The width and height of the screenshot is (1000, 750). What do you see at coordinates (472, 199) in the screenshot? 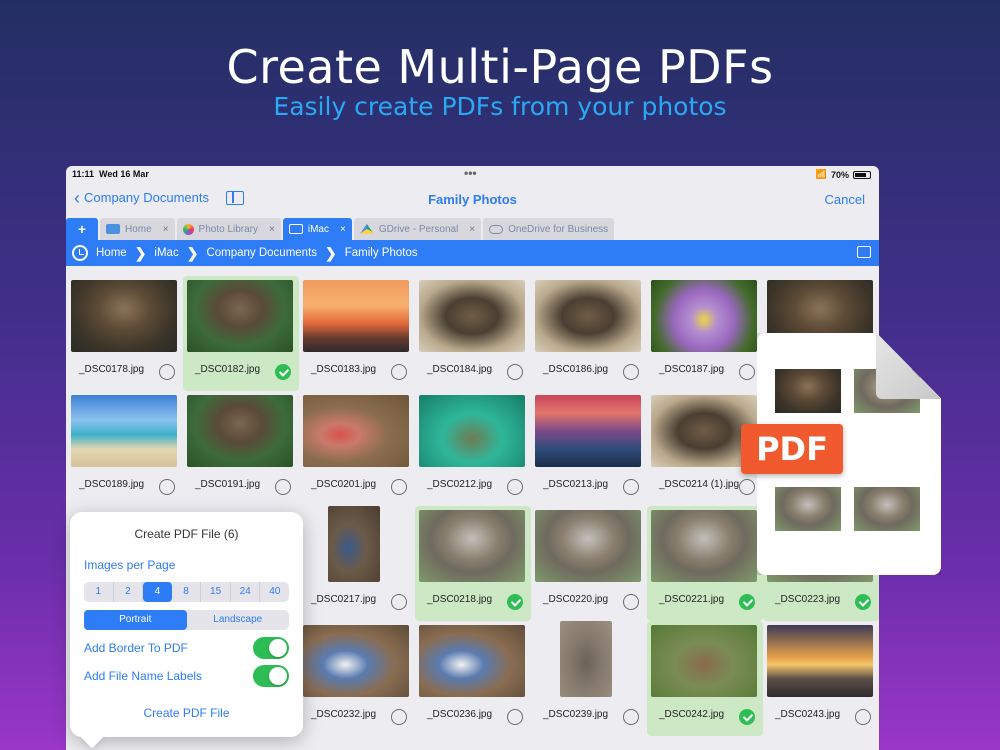
I see `nav-title: Family Photos` at bounding box center [472, 199].